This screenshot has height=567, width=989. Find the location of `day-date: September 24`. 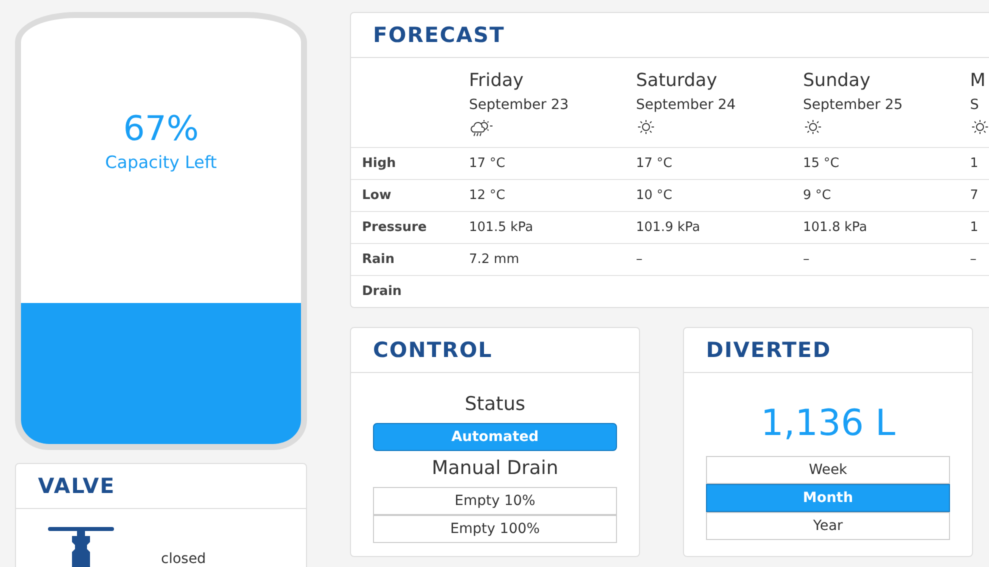

day-date: September 24 is located at coordinates (686, 105).